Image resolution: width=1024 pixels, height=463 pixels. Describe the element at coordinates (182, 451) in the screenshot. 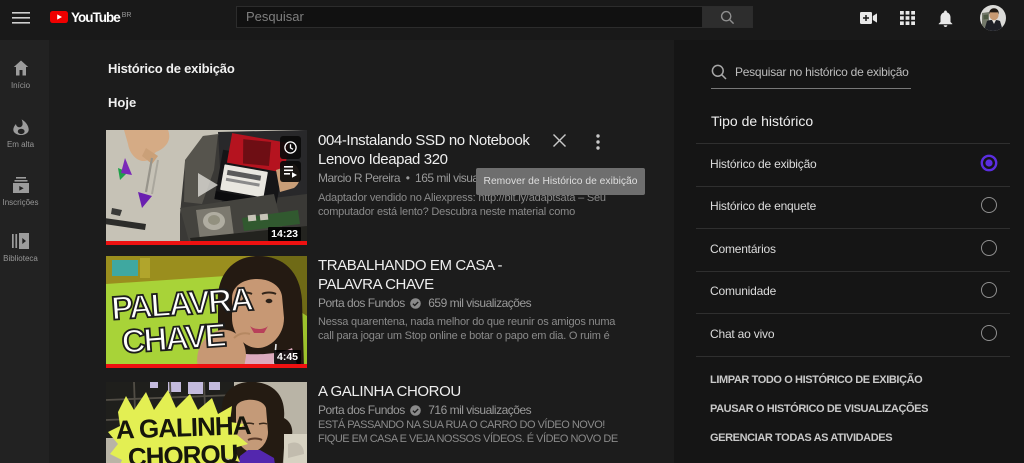

I see `svg-text: CHOROU` at that location.